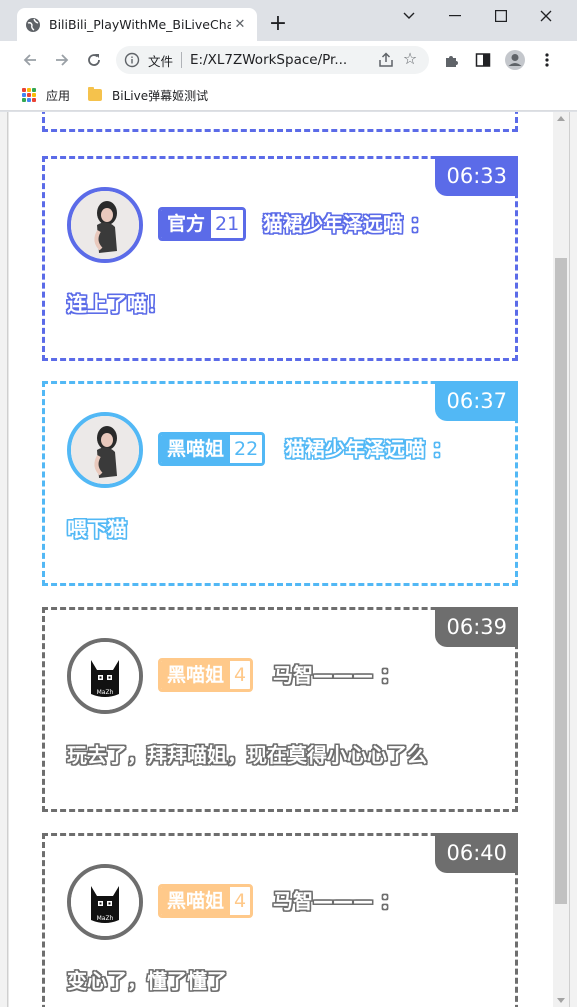 The height and width of the screenshot is (1007, 577). What do you see at coordinates (97, 529) in the screenshot?
I see `message-text: 喂下猫` at bounding box center [97, 529].